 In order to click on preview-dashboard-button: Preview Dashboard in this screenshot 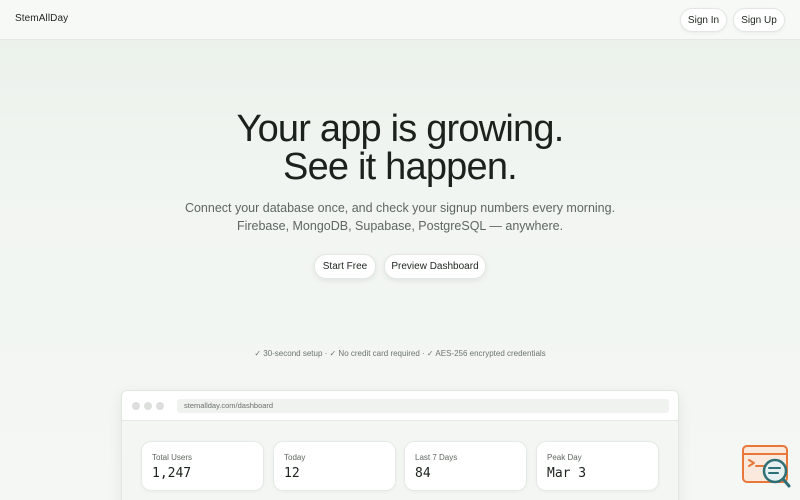, I will do `click(435, 266)`.